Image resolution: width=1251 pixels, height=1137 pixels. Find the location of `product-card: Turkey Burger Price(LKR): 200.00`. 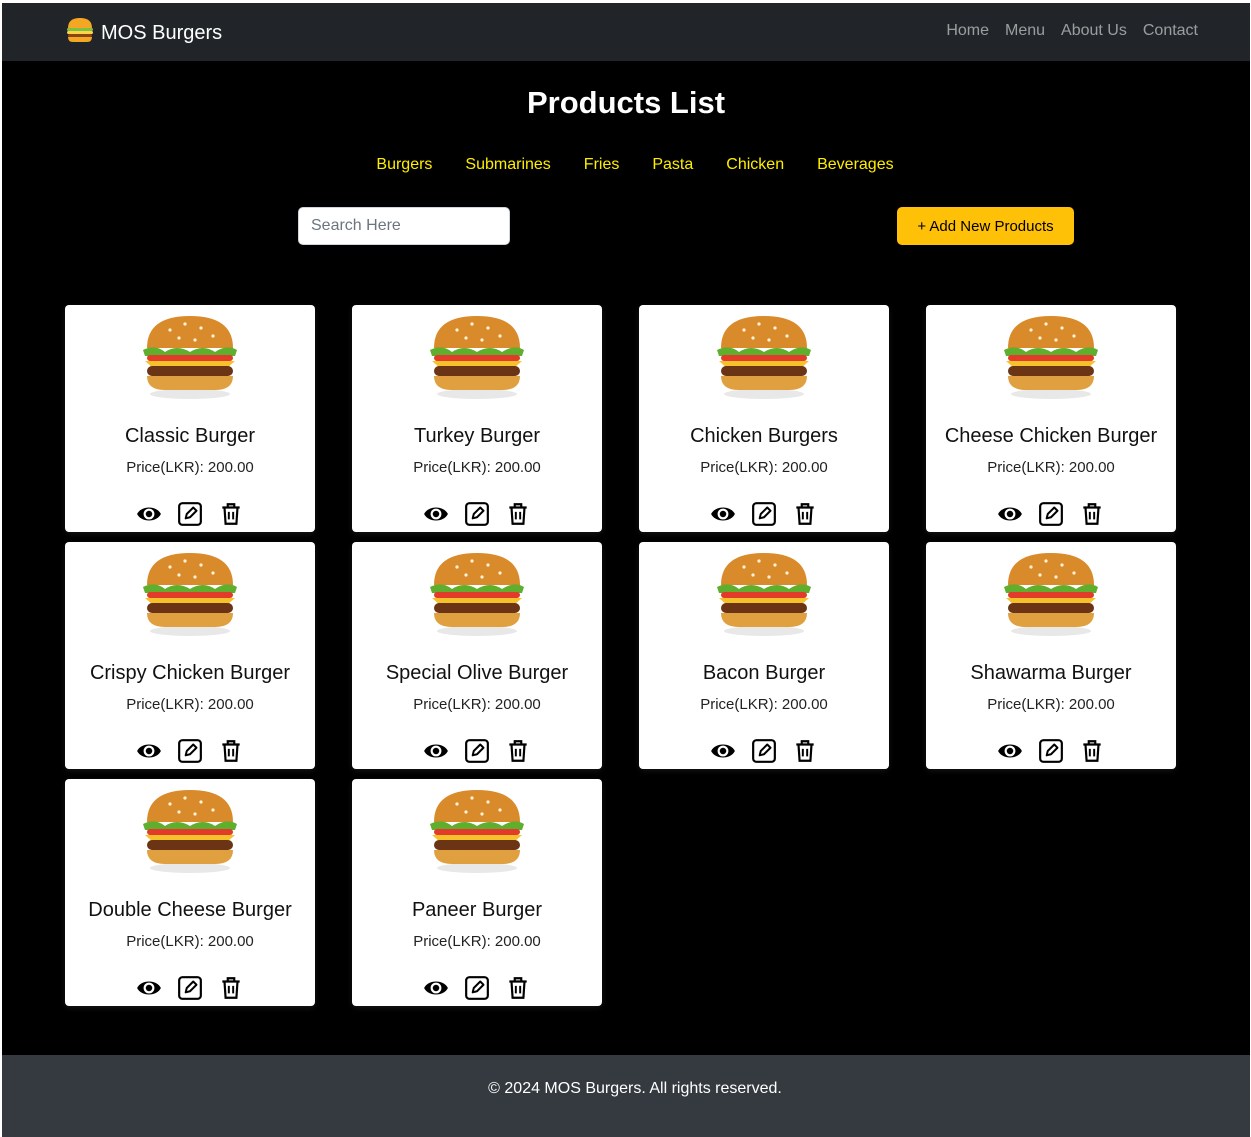

product-card: Turkey Burger Price(LKR): 200.00 is located at coordinates (477, 418).